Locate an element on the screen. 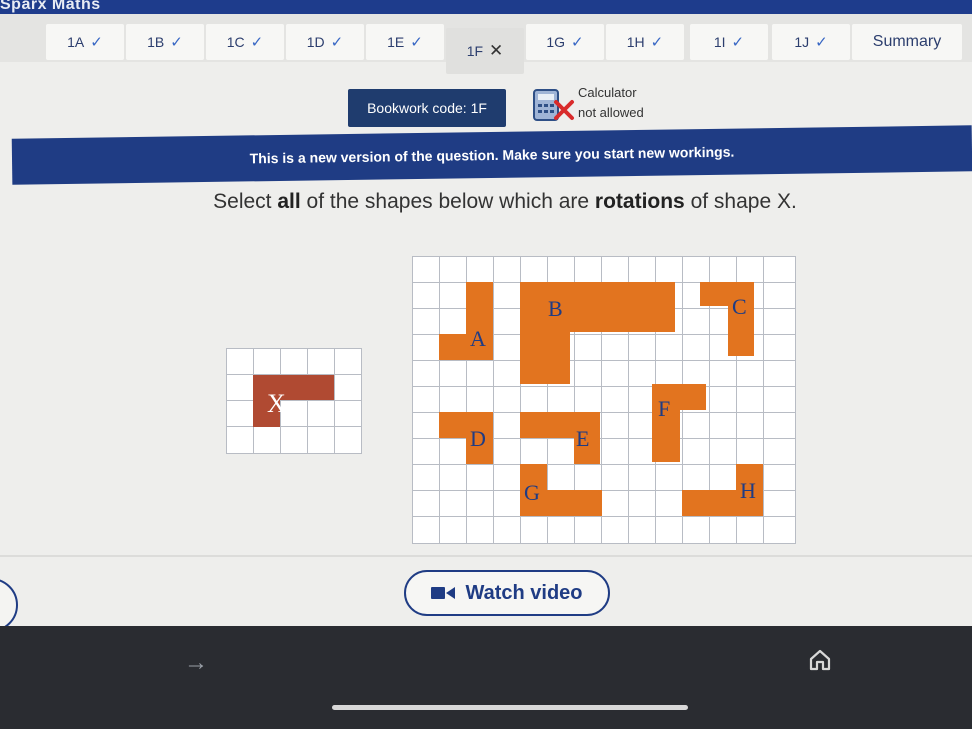  cross-icon: ✕ is located at coordinates (496, 50).